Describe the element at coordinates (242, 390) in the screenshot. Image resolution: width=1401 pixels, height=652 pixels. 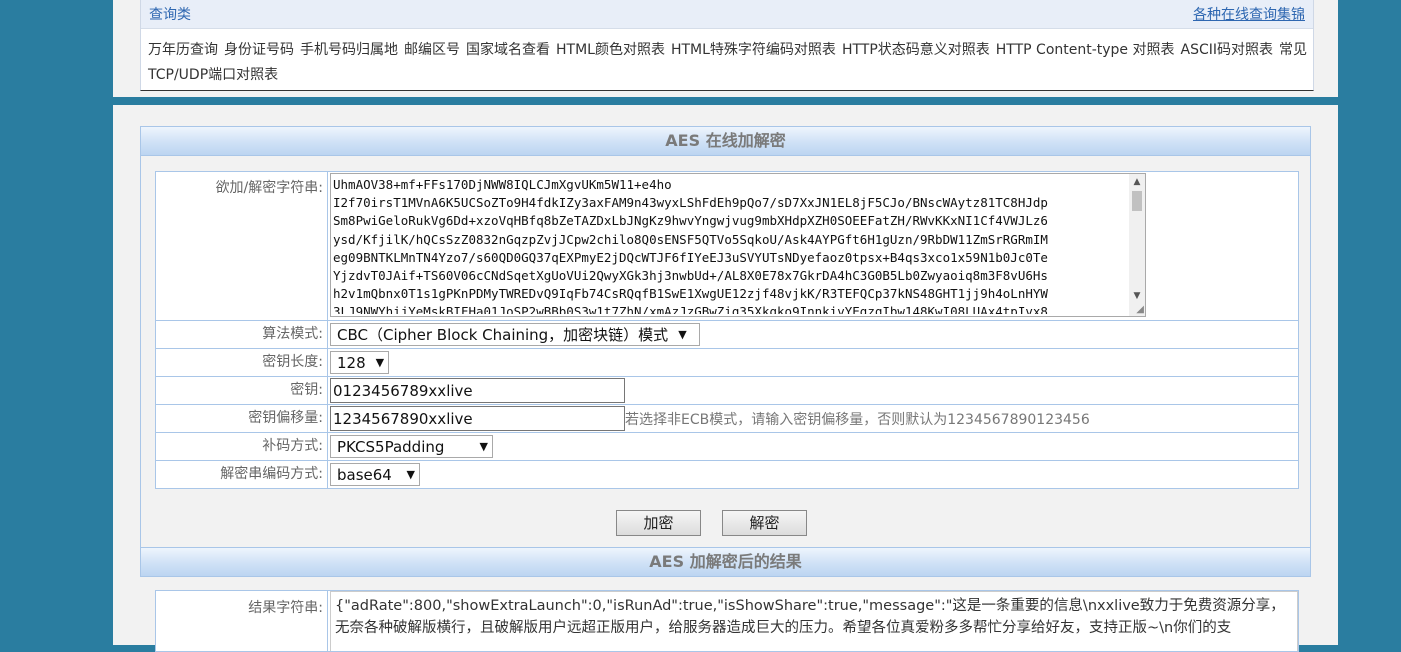
I see `key-label: 密钥:` at that location.